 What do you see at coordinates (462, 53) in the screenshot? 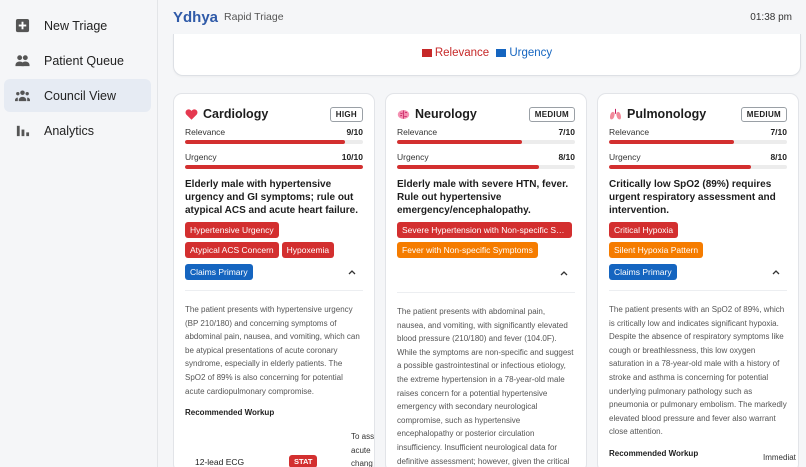
I see `legend-label: Relevance` at bounding box center [462, 53].